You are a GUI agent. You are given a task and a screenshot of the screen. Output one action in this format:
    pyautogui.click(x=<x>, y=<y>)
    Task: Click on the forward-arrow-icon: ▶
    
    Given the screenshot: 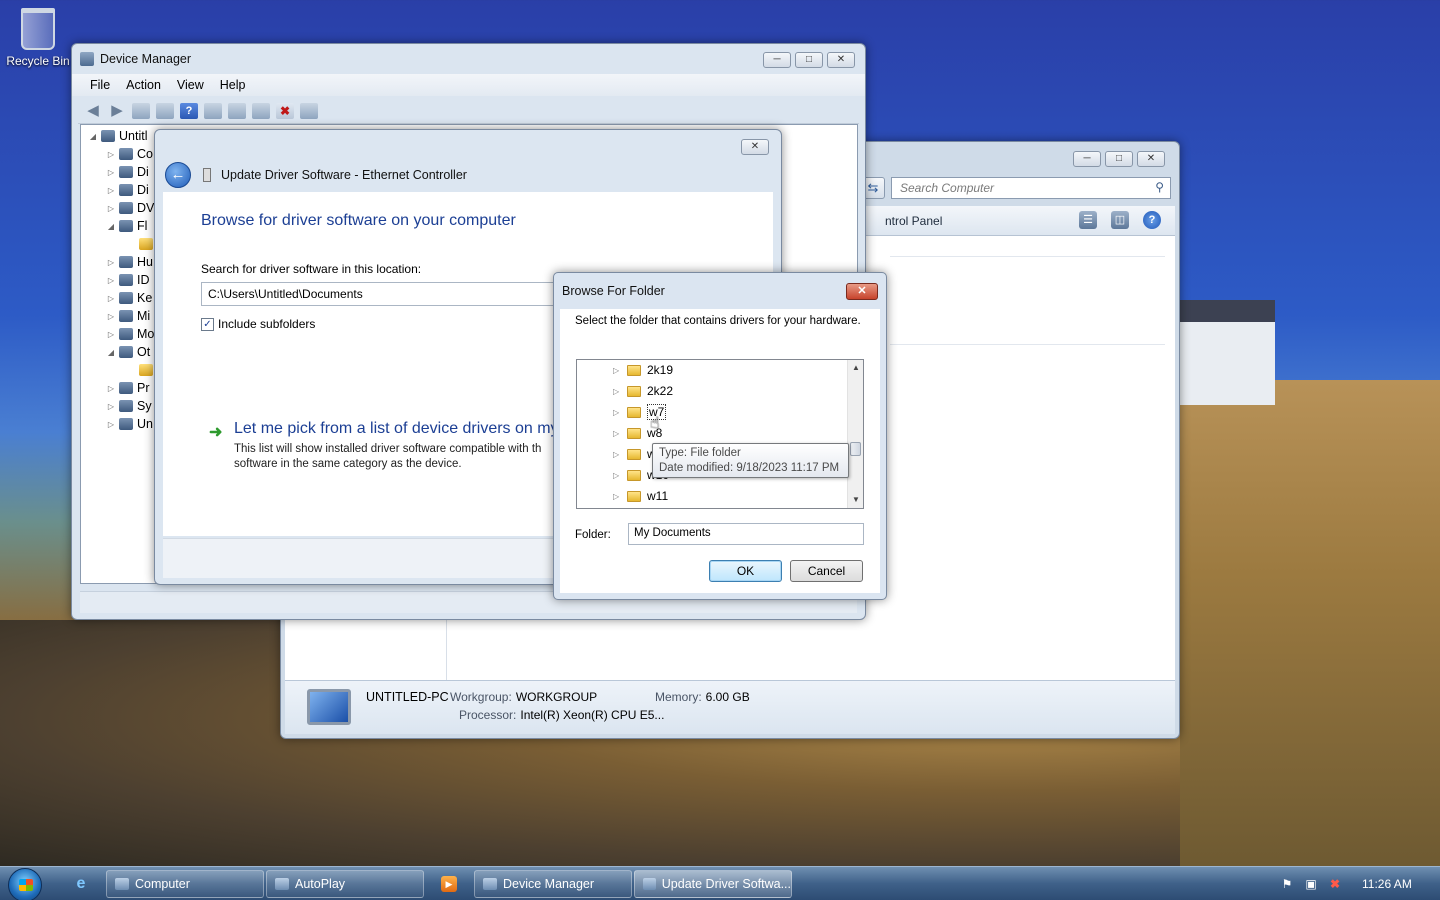 What is the action you would take?
    pyautogui.click(x=117, y=110)
    